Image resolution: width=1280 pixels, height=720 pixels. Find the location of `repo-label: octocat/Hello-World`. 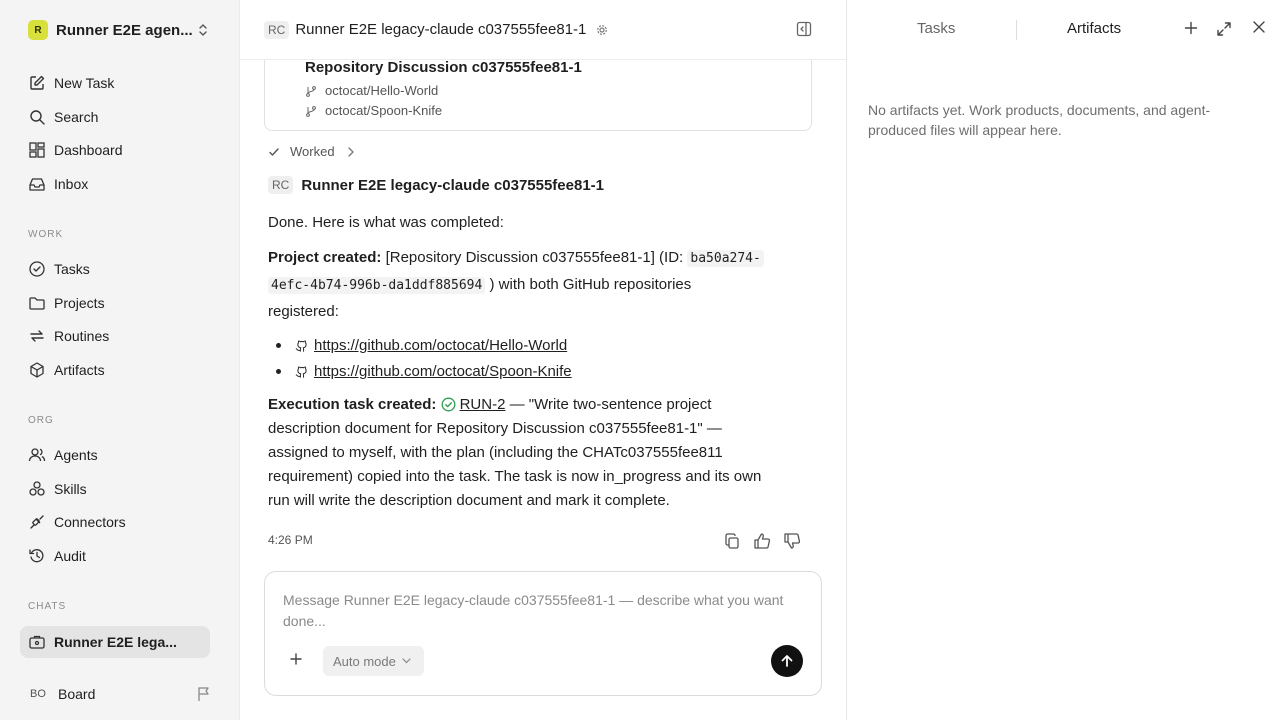

repo-label: octocat/Hello-World is located at coordinates (382, 90).